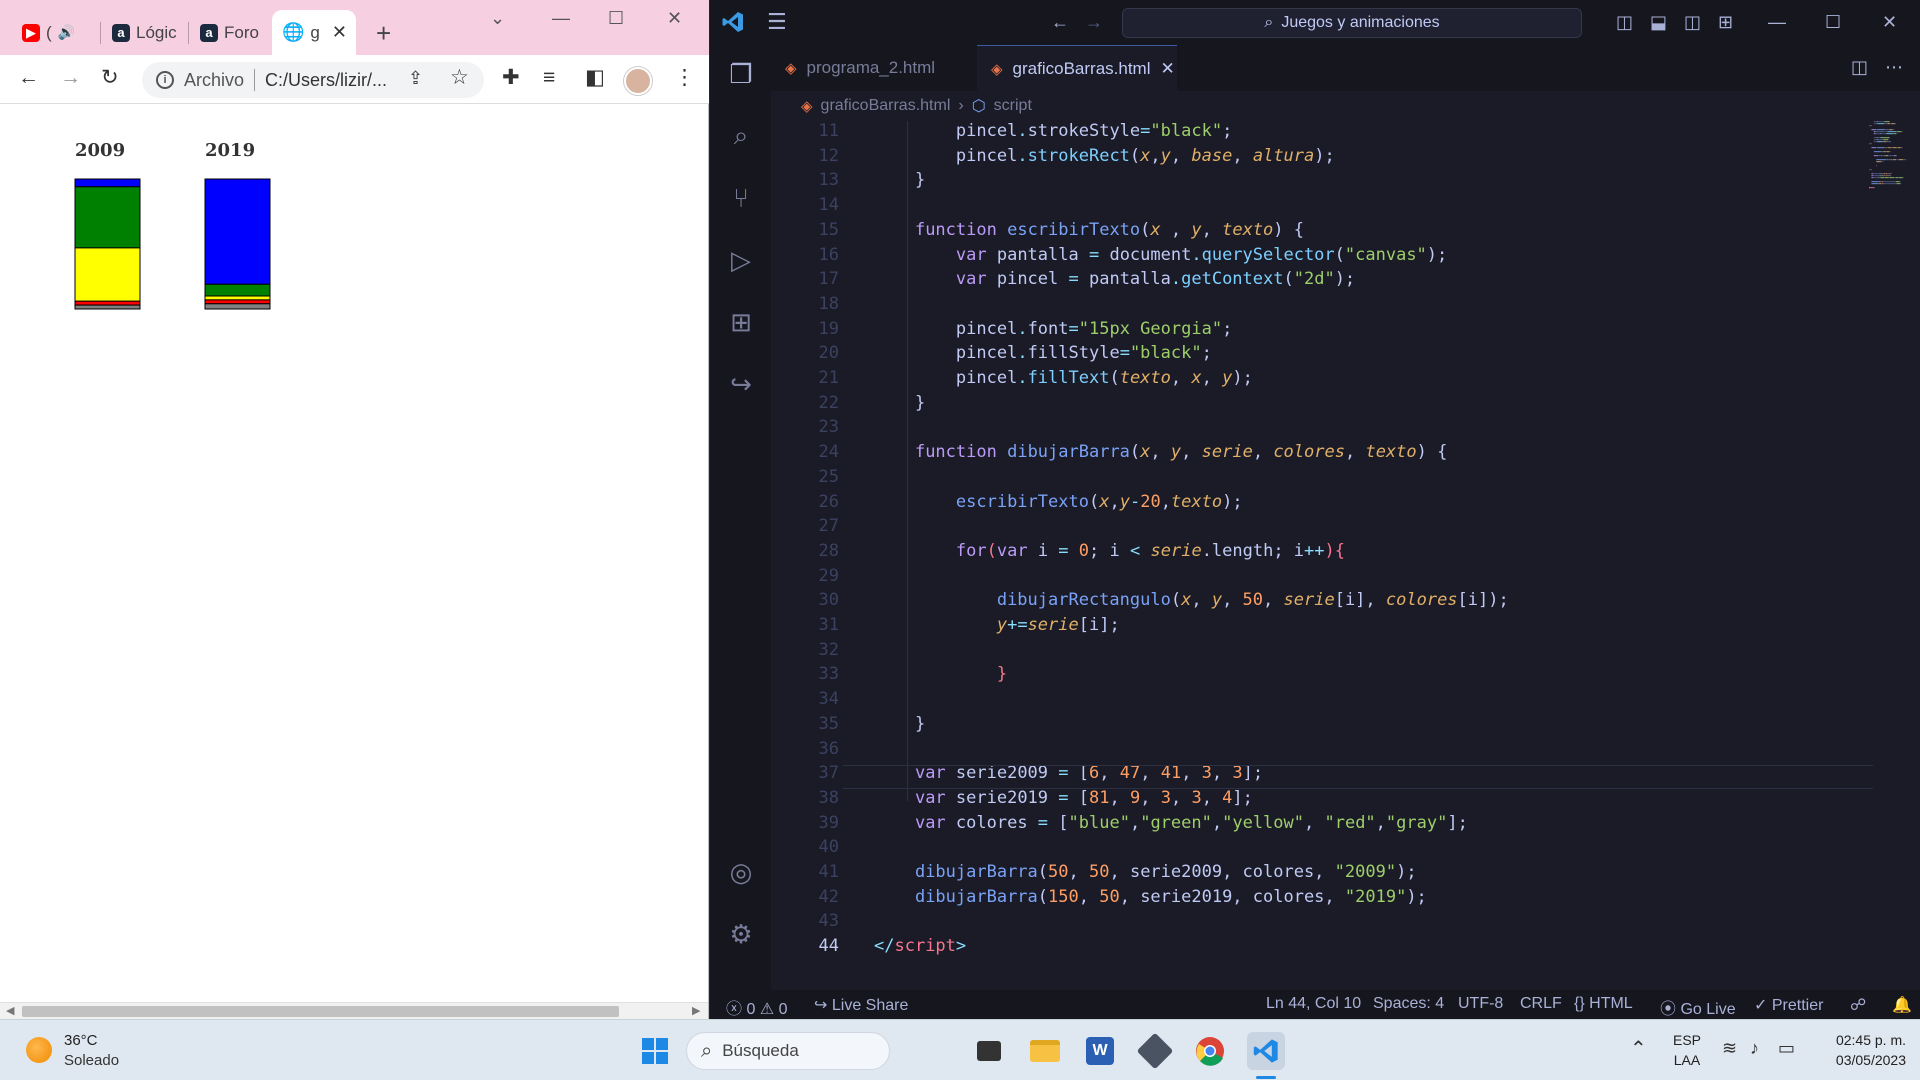 Image resolution: width=1920 pixels, height=1080 pixels. Describe the element at coordinates (91, 1060) in the screenshot. I see `weather-description: Soleado` at that location.